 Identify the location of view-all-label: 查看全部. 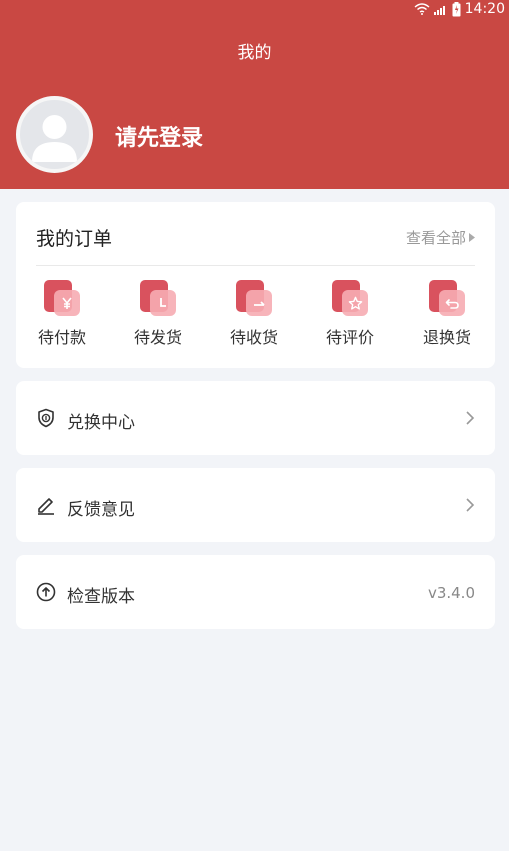
(435, 238).